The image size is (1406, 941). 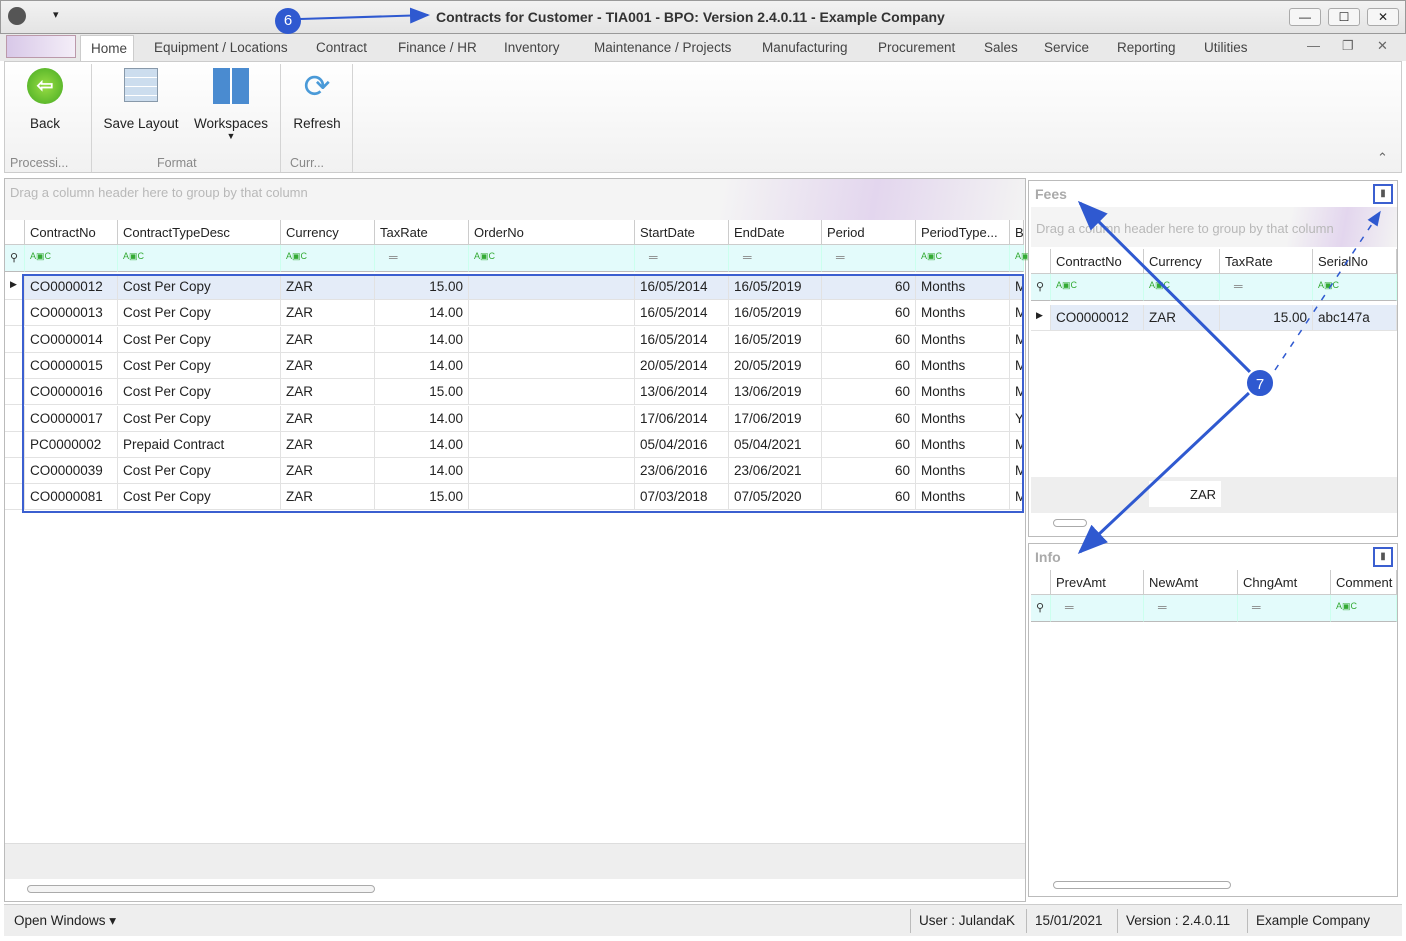 What do you see at coordinates (288, 21) in the screenshot?
I see `annotation-6-badge: 6` at bounding box center [288, 21].